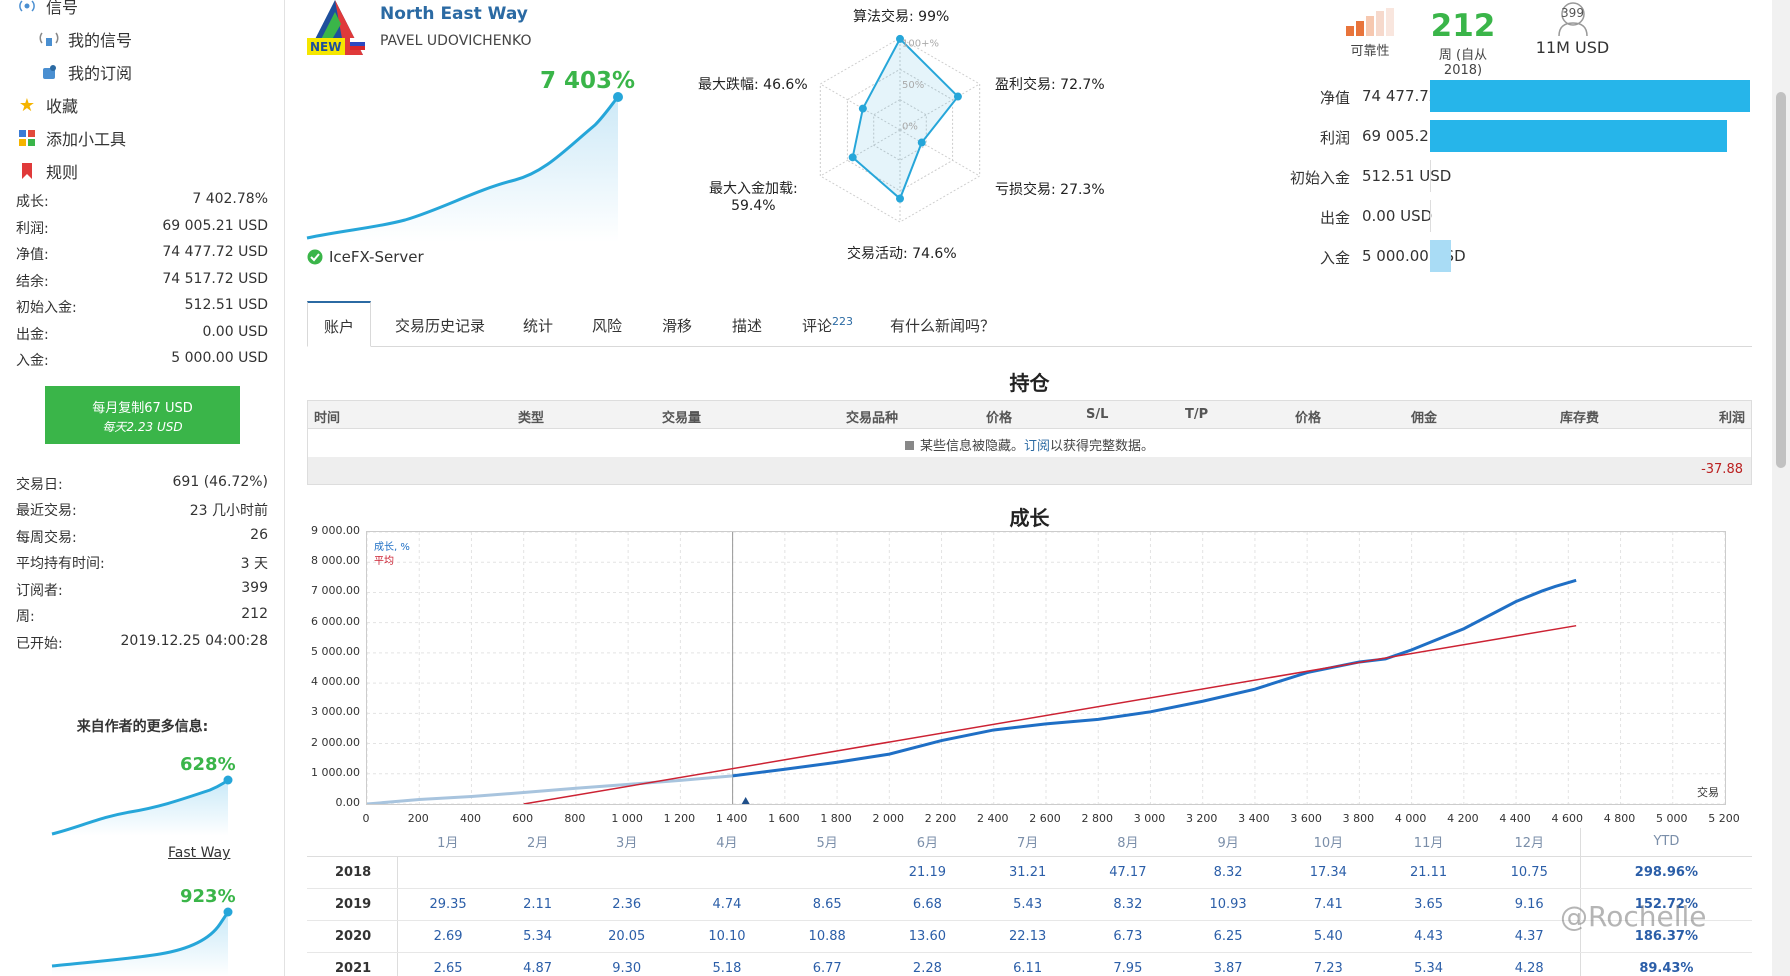 This screenshot has width=1790, height=976. What do you see at coordinates (145, 940) in the screenshot?
I see `mini-signal-2-chart` at bounding box center [145, 940].